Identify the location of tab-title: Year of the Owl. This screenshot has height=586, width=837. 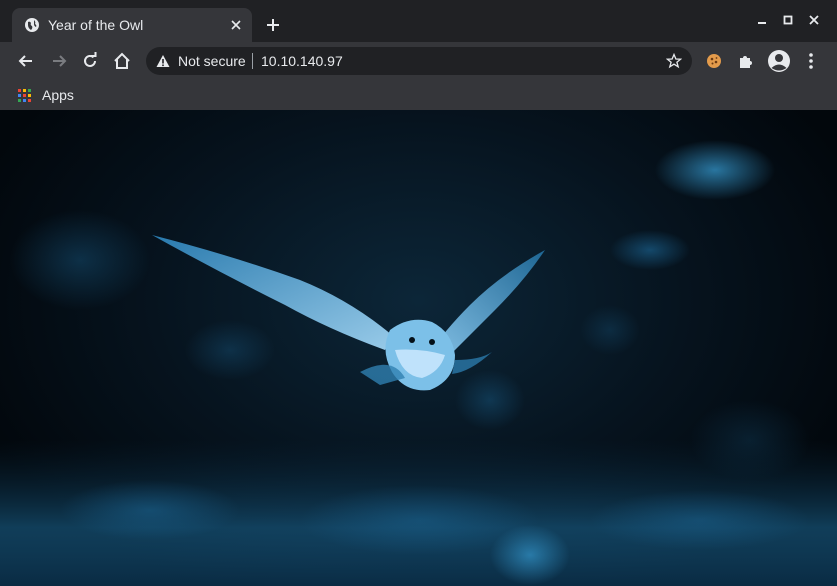
(96, 25).